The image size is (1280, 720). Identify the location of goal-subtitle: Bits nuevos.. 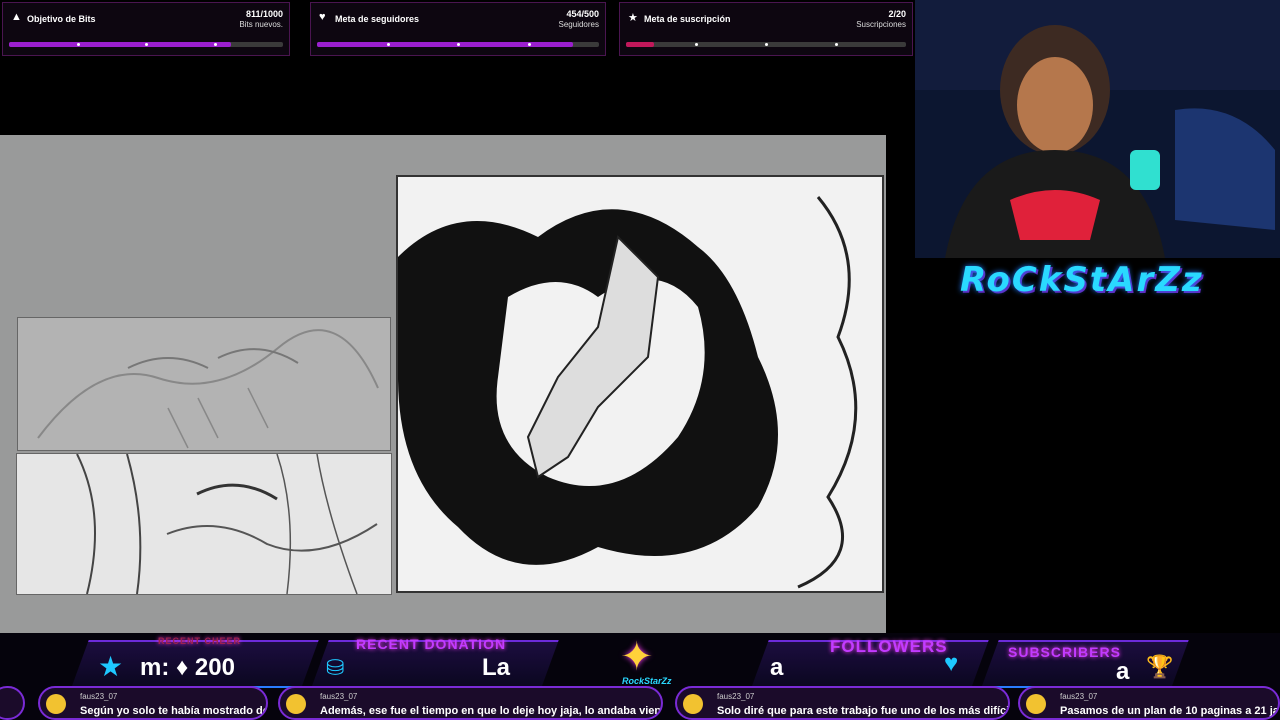
(261, 24).